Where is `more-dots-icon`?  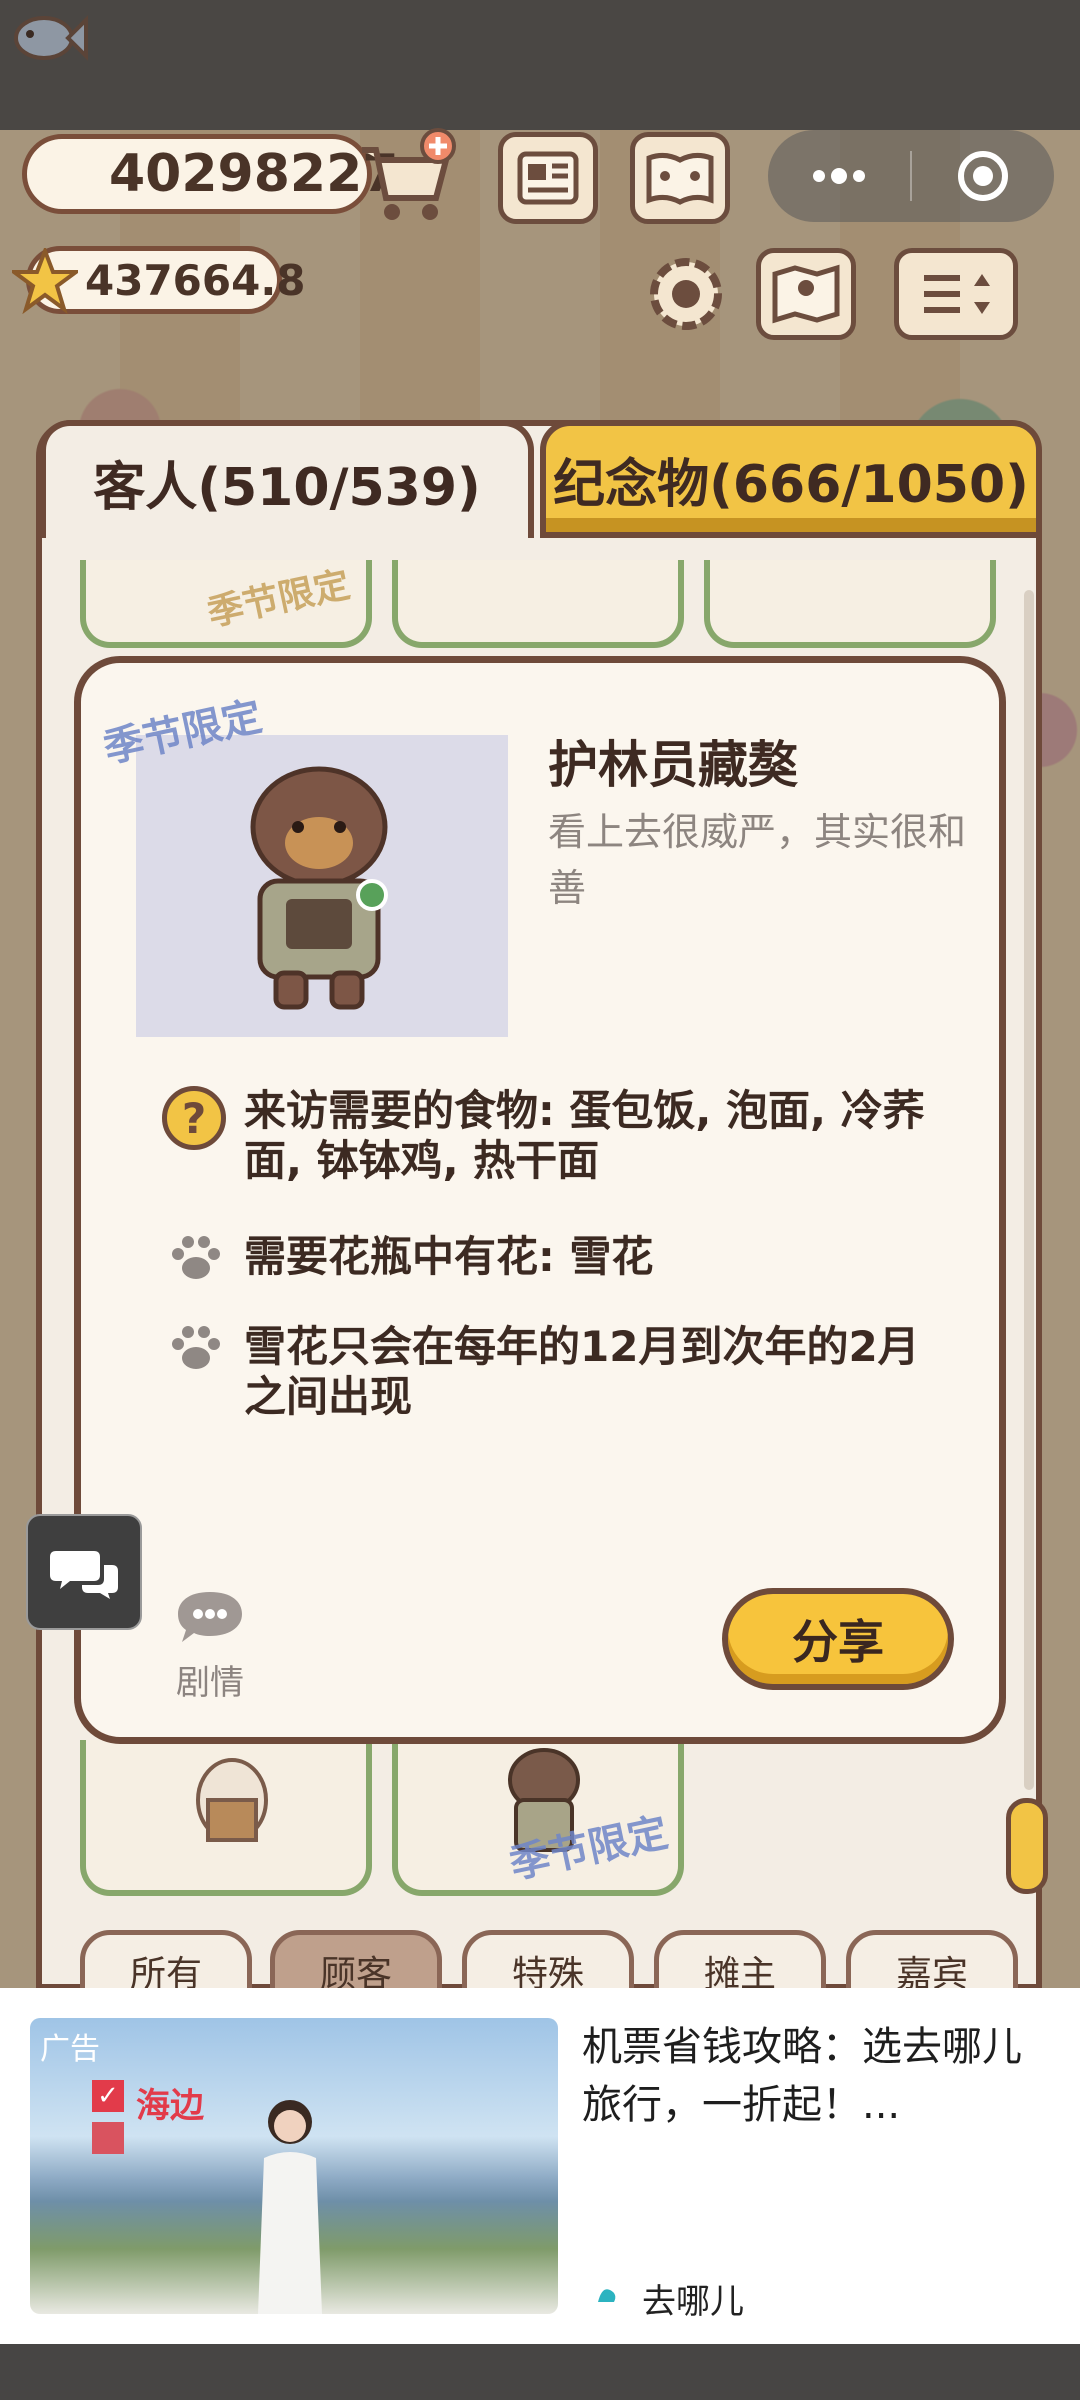
more-dots-icon is located at coordinates (839, 176).